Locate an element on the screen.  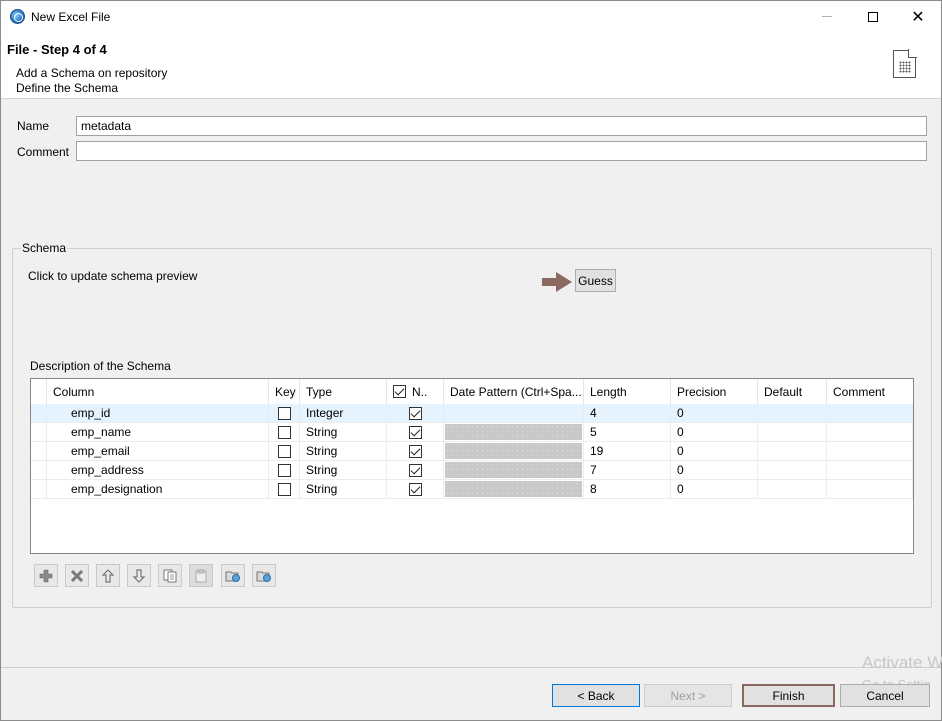
add-icon is located at coordinates (46, 575).